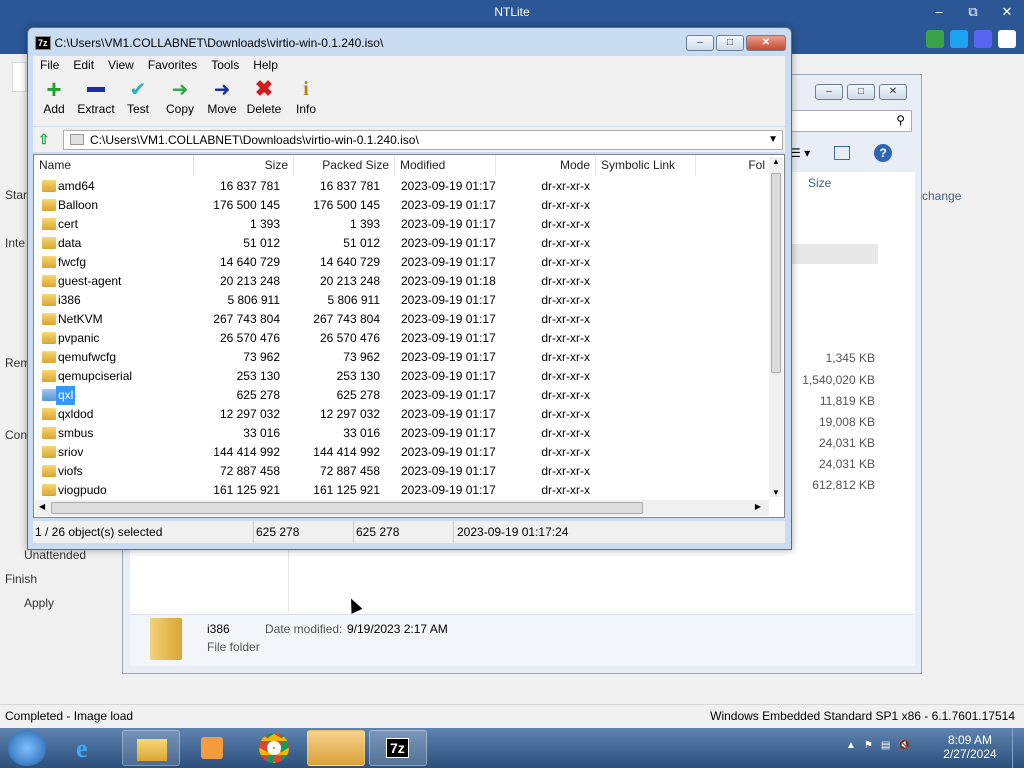 The image size is (1024, 768). Describe the element at coordinates (868, 745) in the screenshot. I see `tray-flag-icon: ⚑` at that location.